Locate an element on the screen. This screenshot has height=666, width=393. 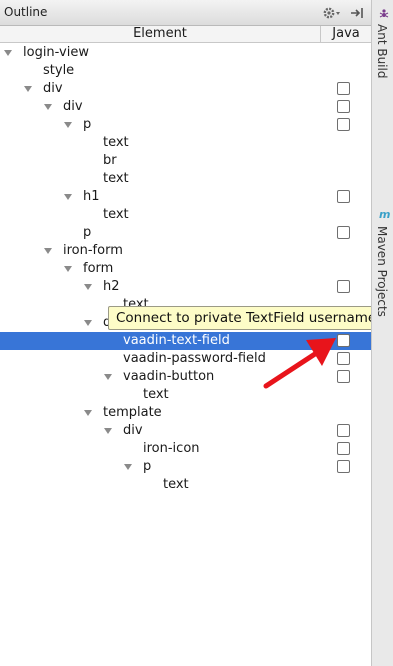
java-column-header: Java is located at coordinates (345, 34).